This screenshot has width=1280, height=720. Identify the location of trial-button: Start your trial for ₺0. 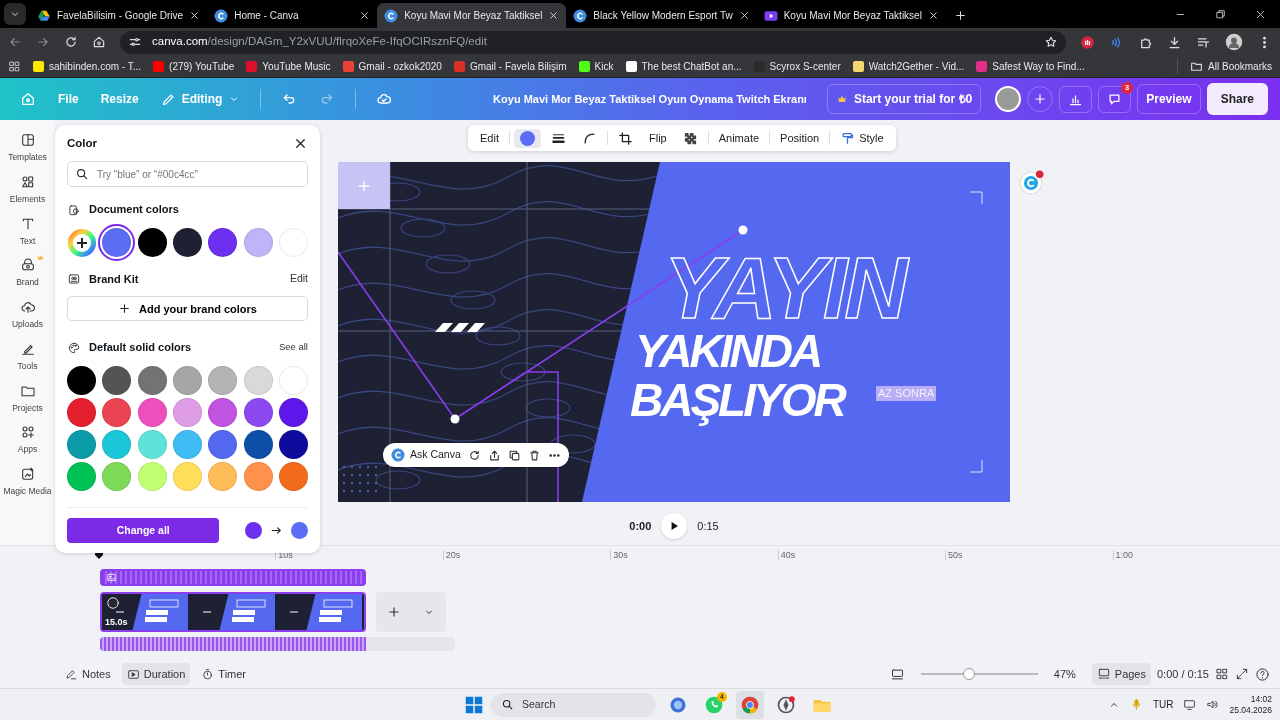
(904, 99).